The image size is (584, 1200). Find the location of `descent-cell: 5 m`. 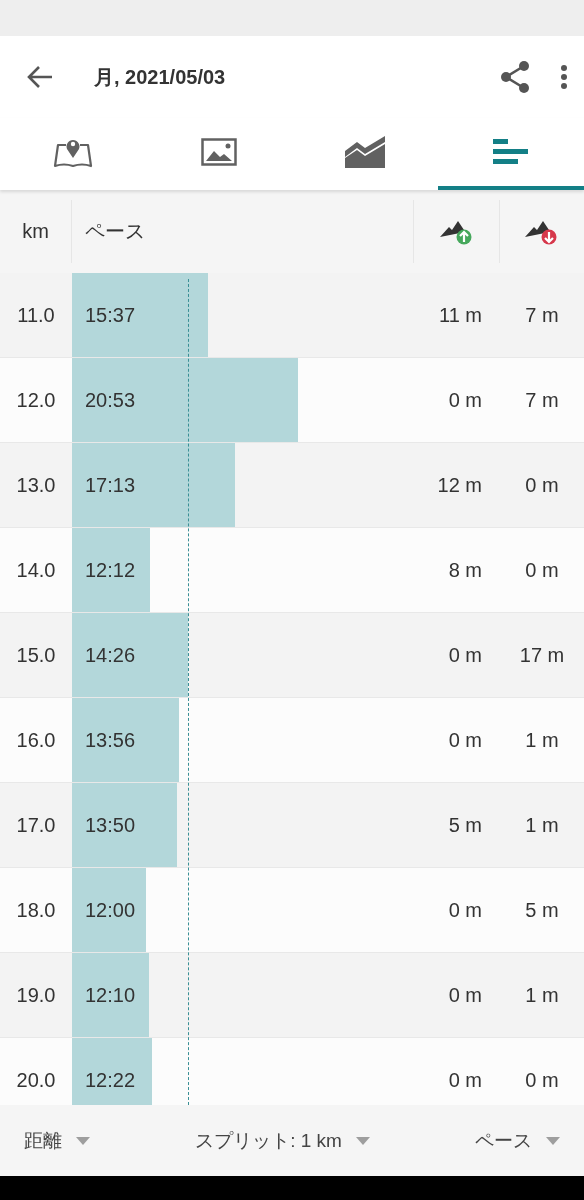

descent-cell: 5 m is located at coordinates (542, 910).